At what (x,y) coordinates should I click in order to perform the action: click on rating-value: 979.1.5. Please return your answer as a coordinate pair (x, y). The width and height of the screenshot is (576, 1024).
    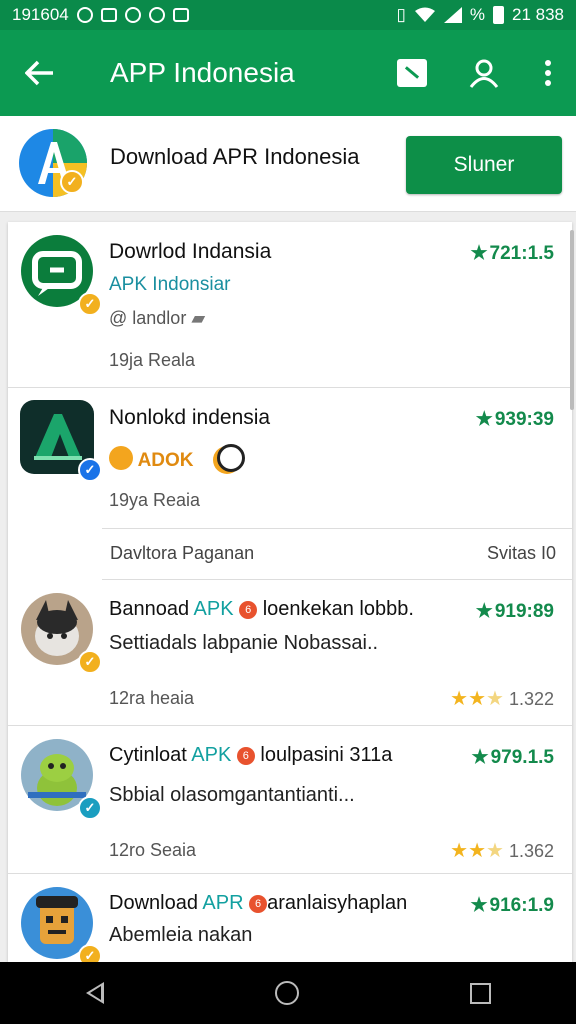
    Looking at the image, I should click on (522, 757).